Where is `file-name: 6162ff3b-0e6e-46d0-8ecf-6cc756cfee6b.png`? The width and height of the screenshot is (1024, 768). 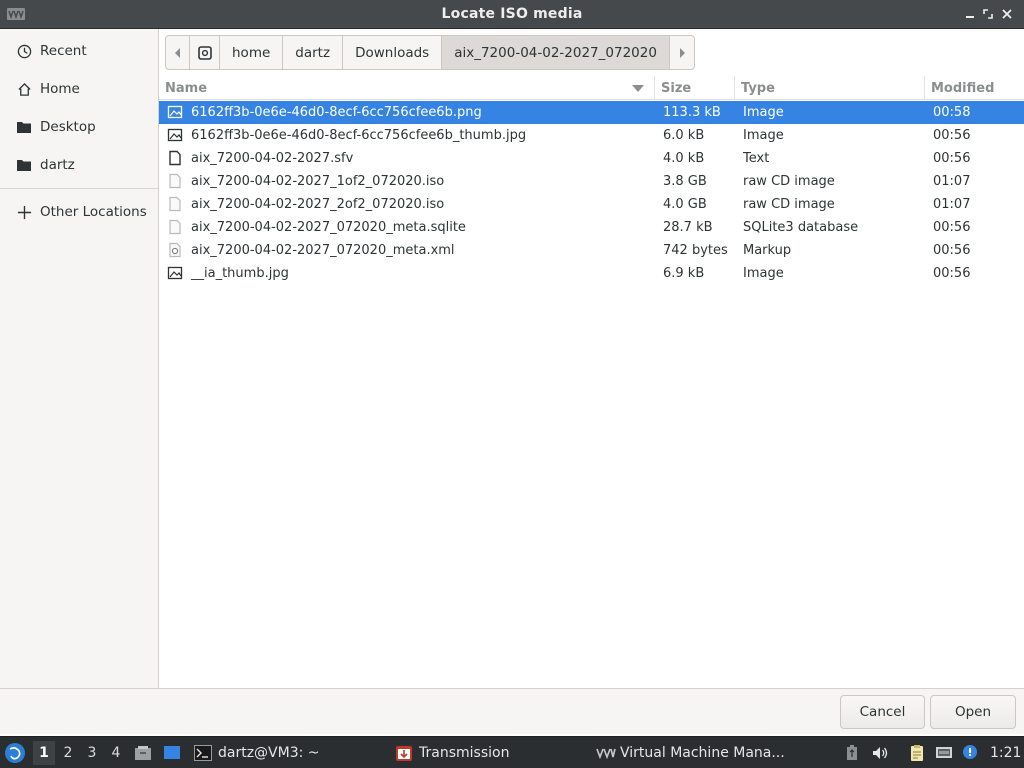
file-name: 6162ff3b-0e6e-46d0-8ecf-6cc756cfee6b.png is located at coordinates (336, 112).